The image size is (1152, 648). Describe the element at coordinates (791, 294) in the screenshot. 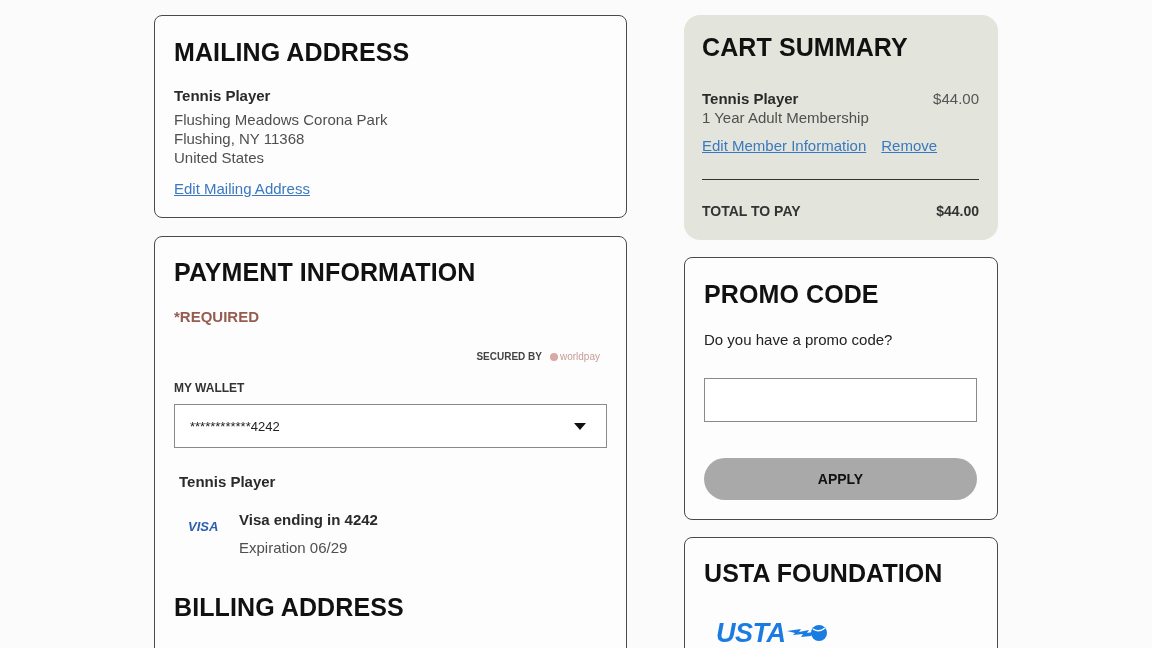

I see `section-title: PROMO CODE` at that location.